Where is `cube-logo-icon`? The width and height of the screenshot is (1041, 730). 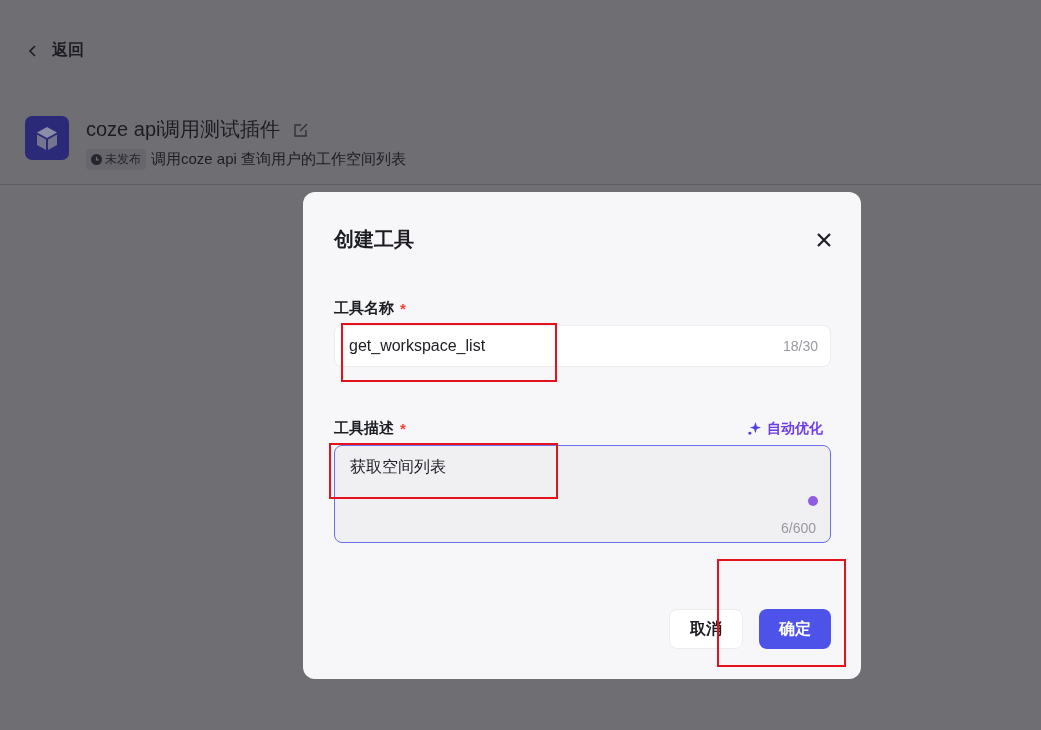
cube-logo-icon is located at coordinates (47, 138).